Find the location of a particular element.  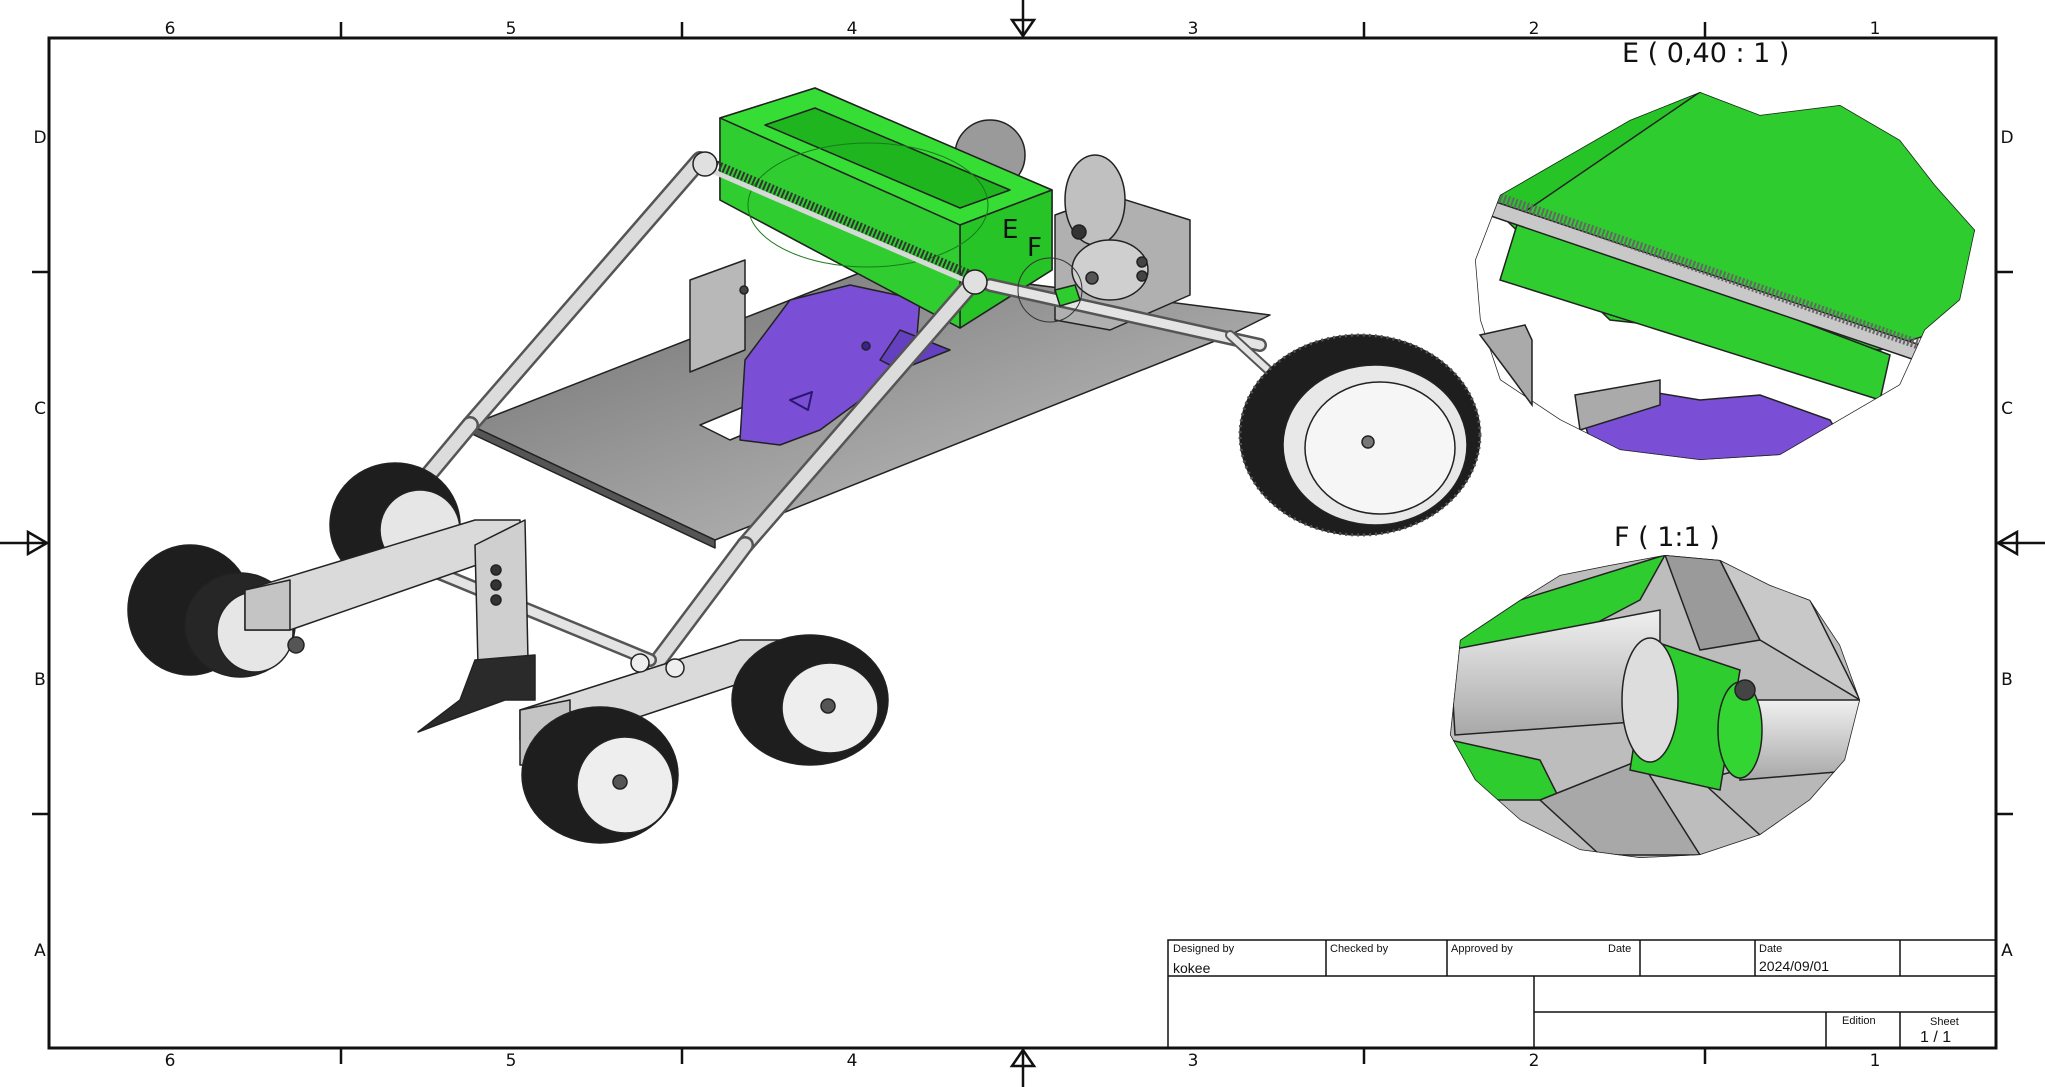

detail-view-f is located at coordinates (1655, 706).